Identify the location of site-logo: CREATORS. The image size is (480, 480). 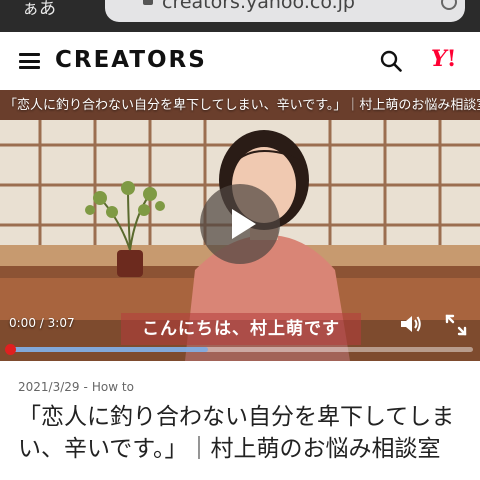
(131, 60).